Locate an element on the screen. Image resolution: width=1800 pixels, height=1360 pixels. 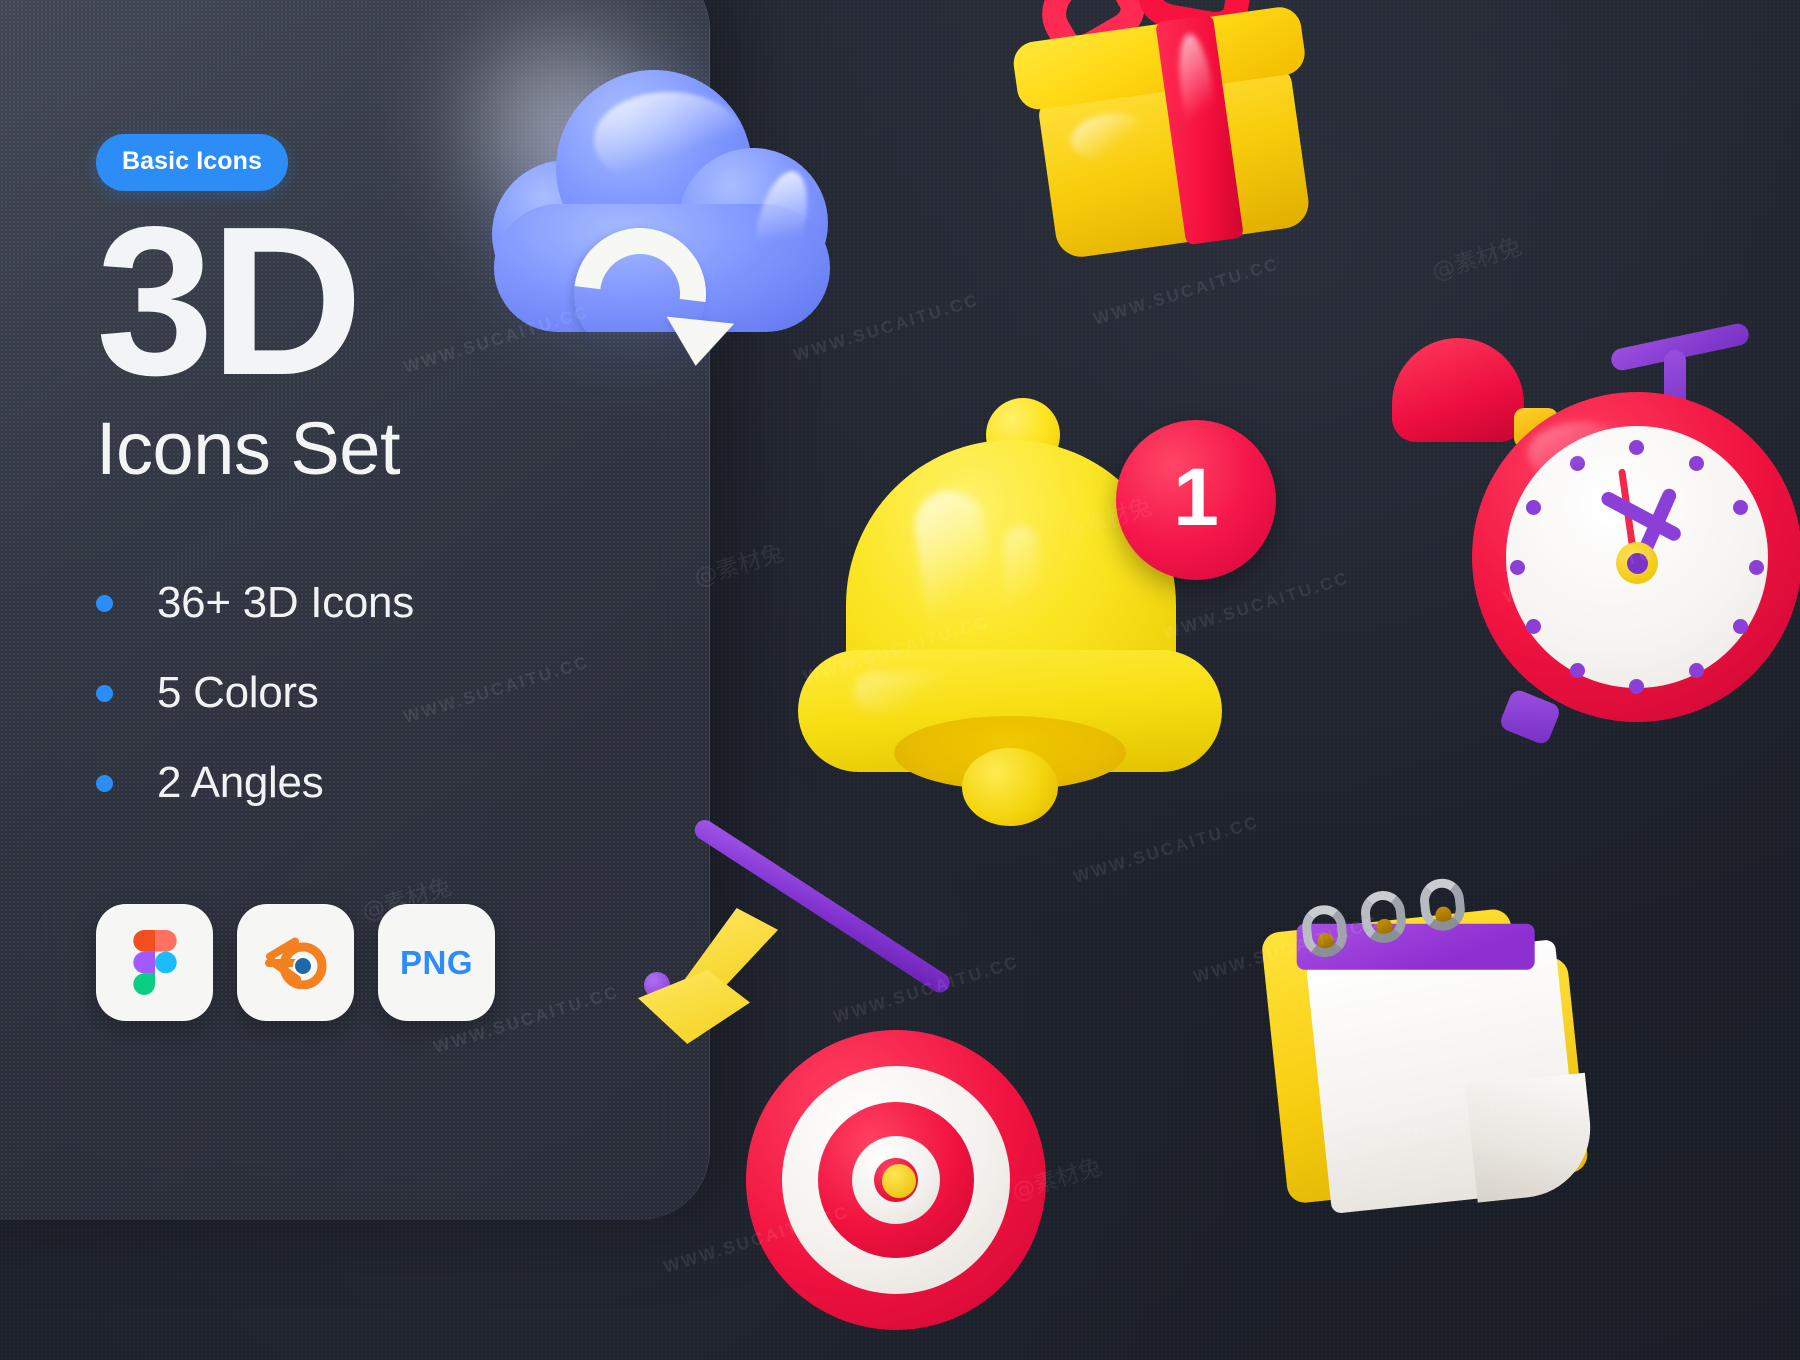
blender-icon is located at coordinates (295, 963).